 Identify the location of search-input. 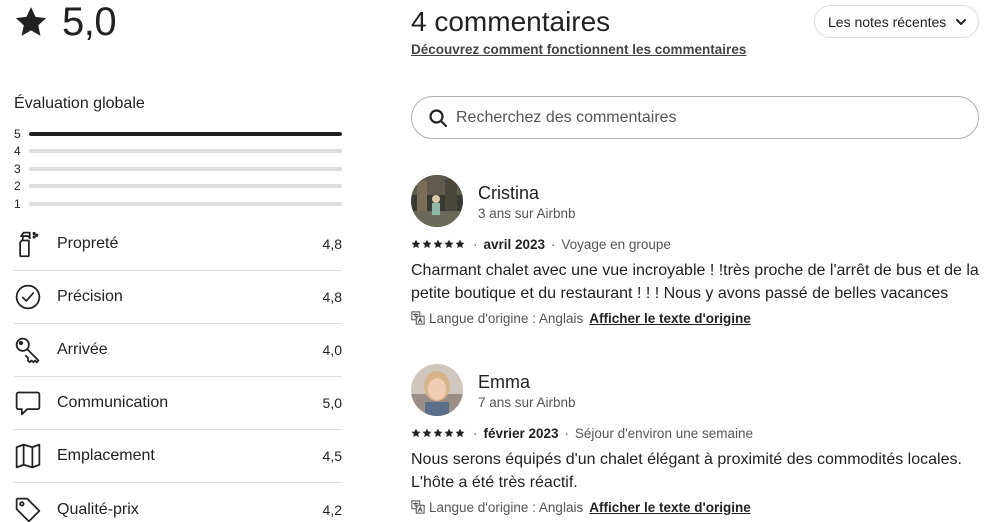
(717, 117).